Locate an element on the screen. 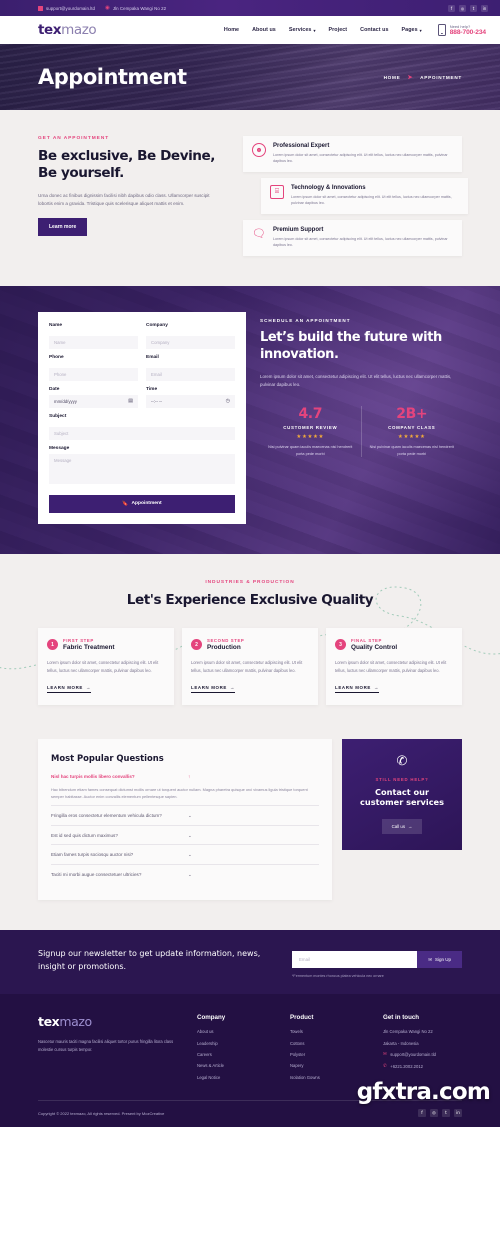  footer-link-cottons: Cottons is located at coordinates (329, 1044).